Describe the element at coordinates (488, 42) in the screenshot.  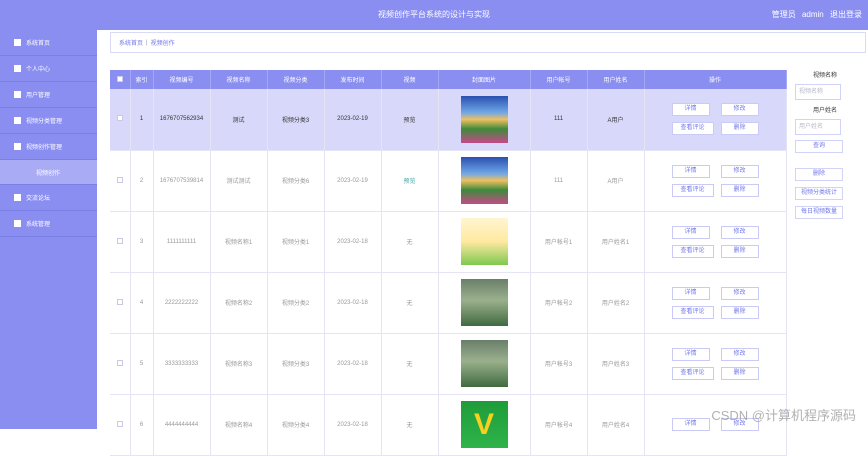
I see `breadcrumb: 系统首页 | 视频创作` at that location.